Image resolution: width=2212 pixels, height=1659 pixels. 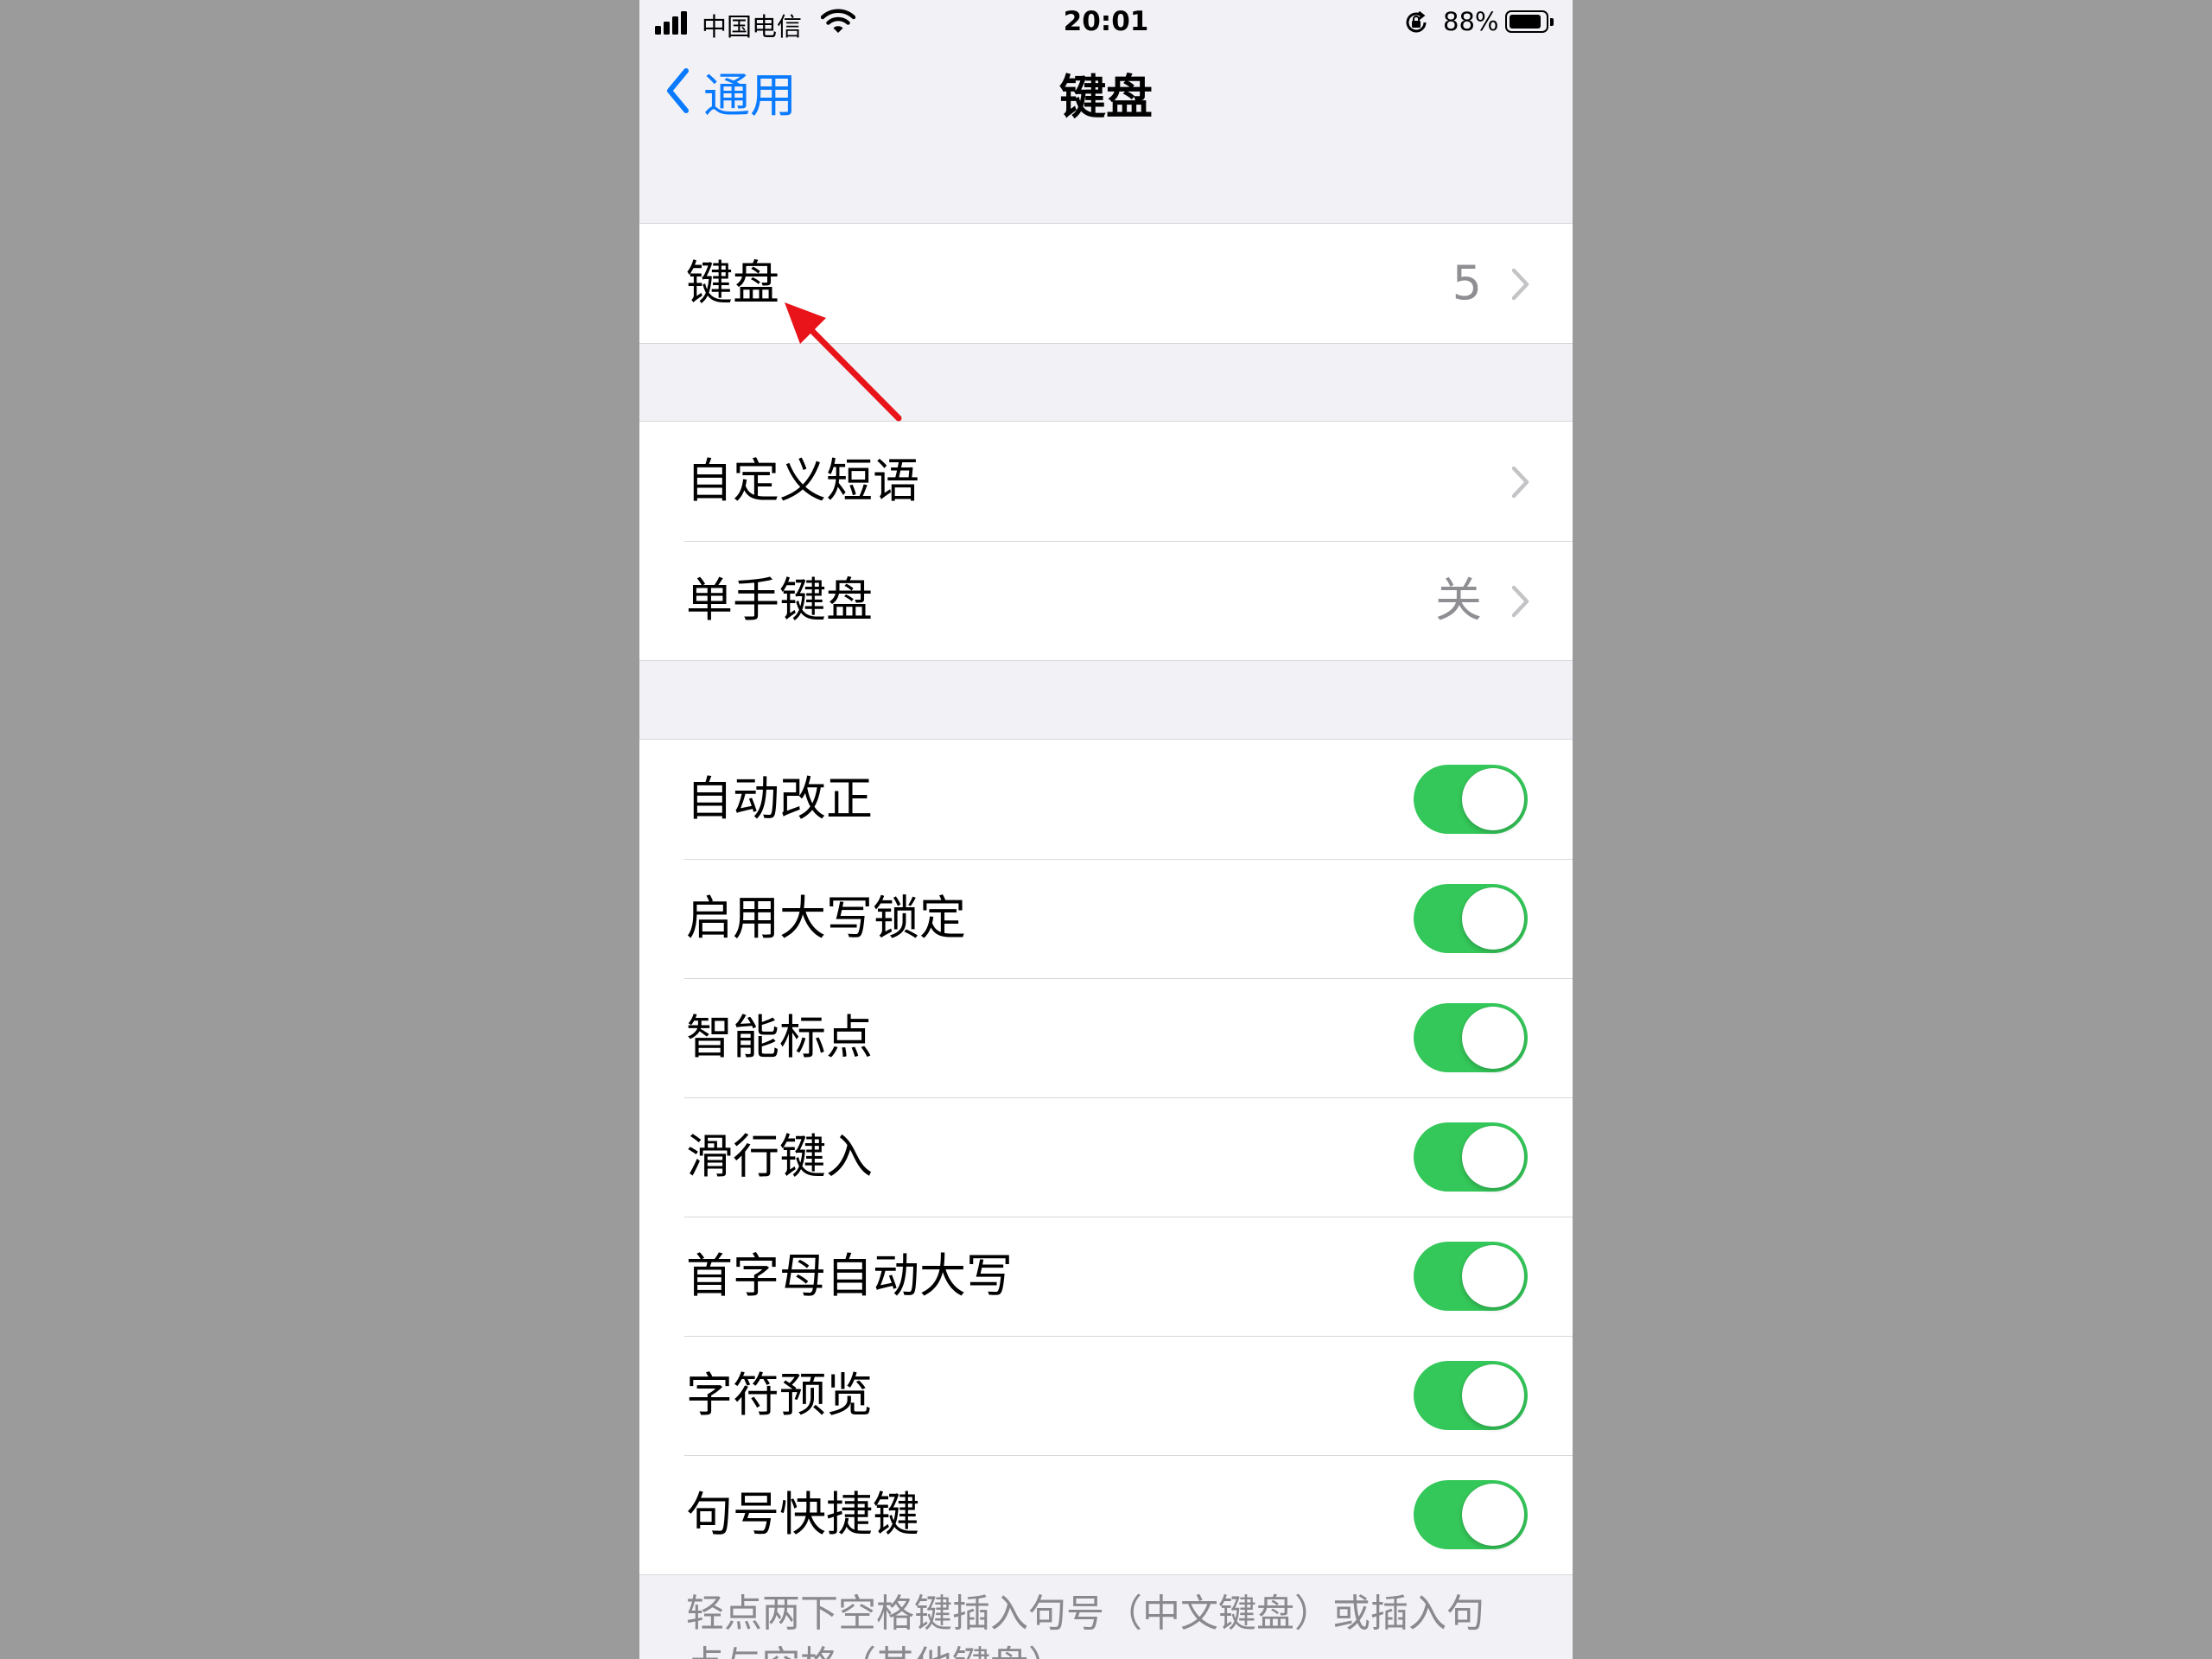 I want to click on row-label: 启用大写锁定, so click(x=826, y=918).